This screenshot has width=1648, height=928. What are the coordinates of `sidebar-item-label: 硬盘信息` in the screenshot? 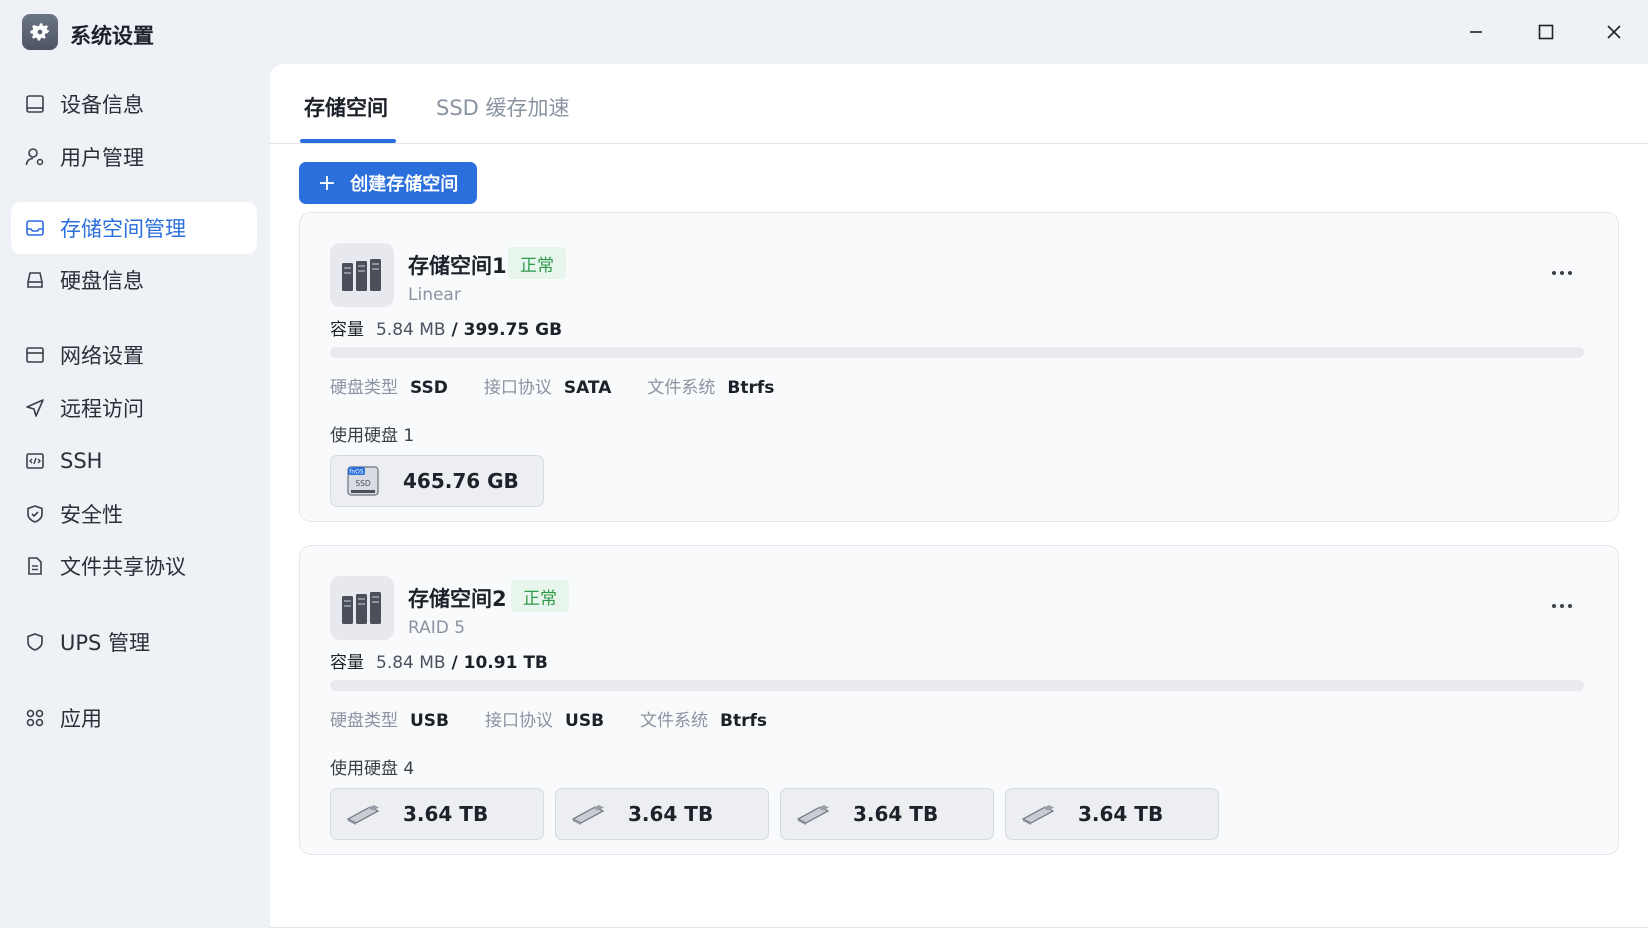 It's located at (102, 281).